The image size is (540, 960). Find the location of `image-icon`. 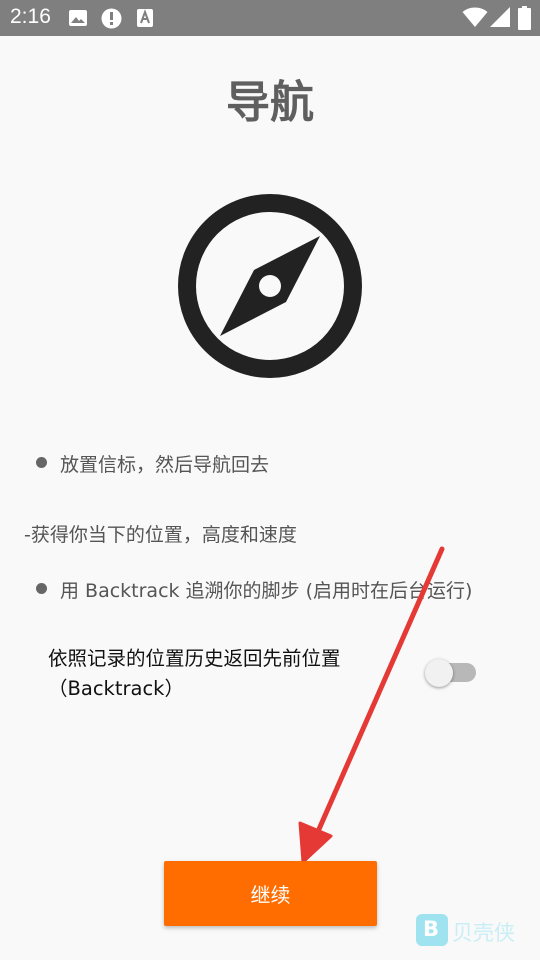

image-icon is located at coordinates (78, 18).